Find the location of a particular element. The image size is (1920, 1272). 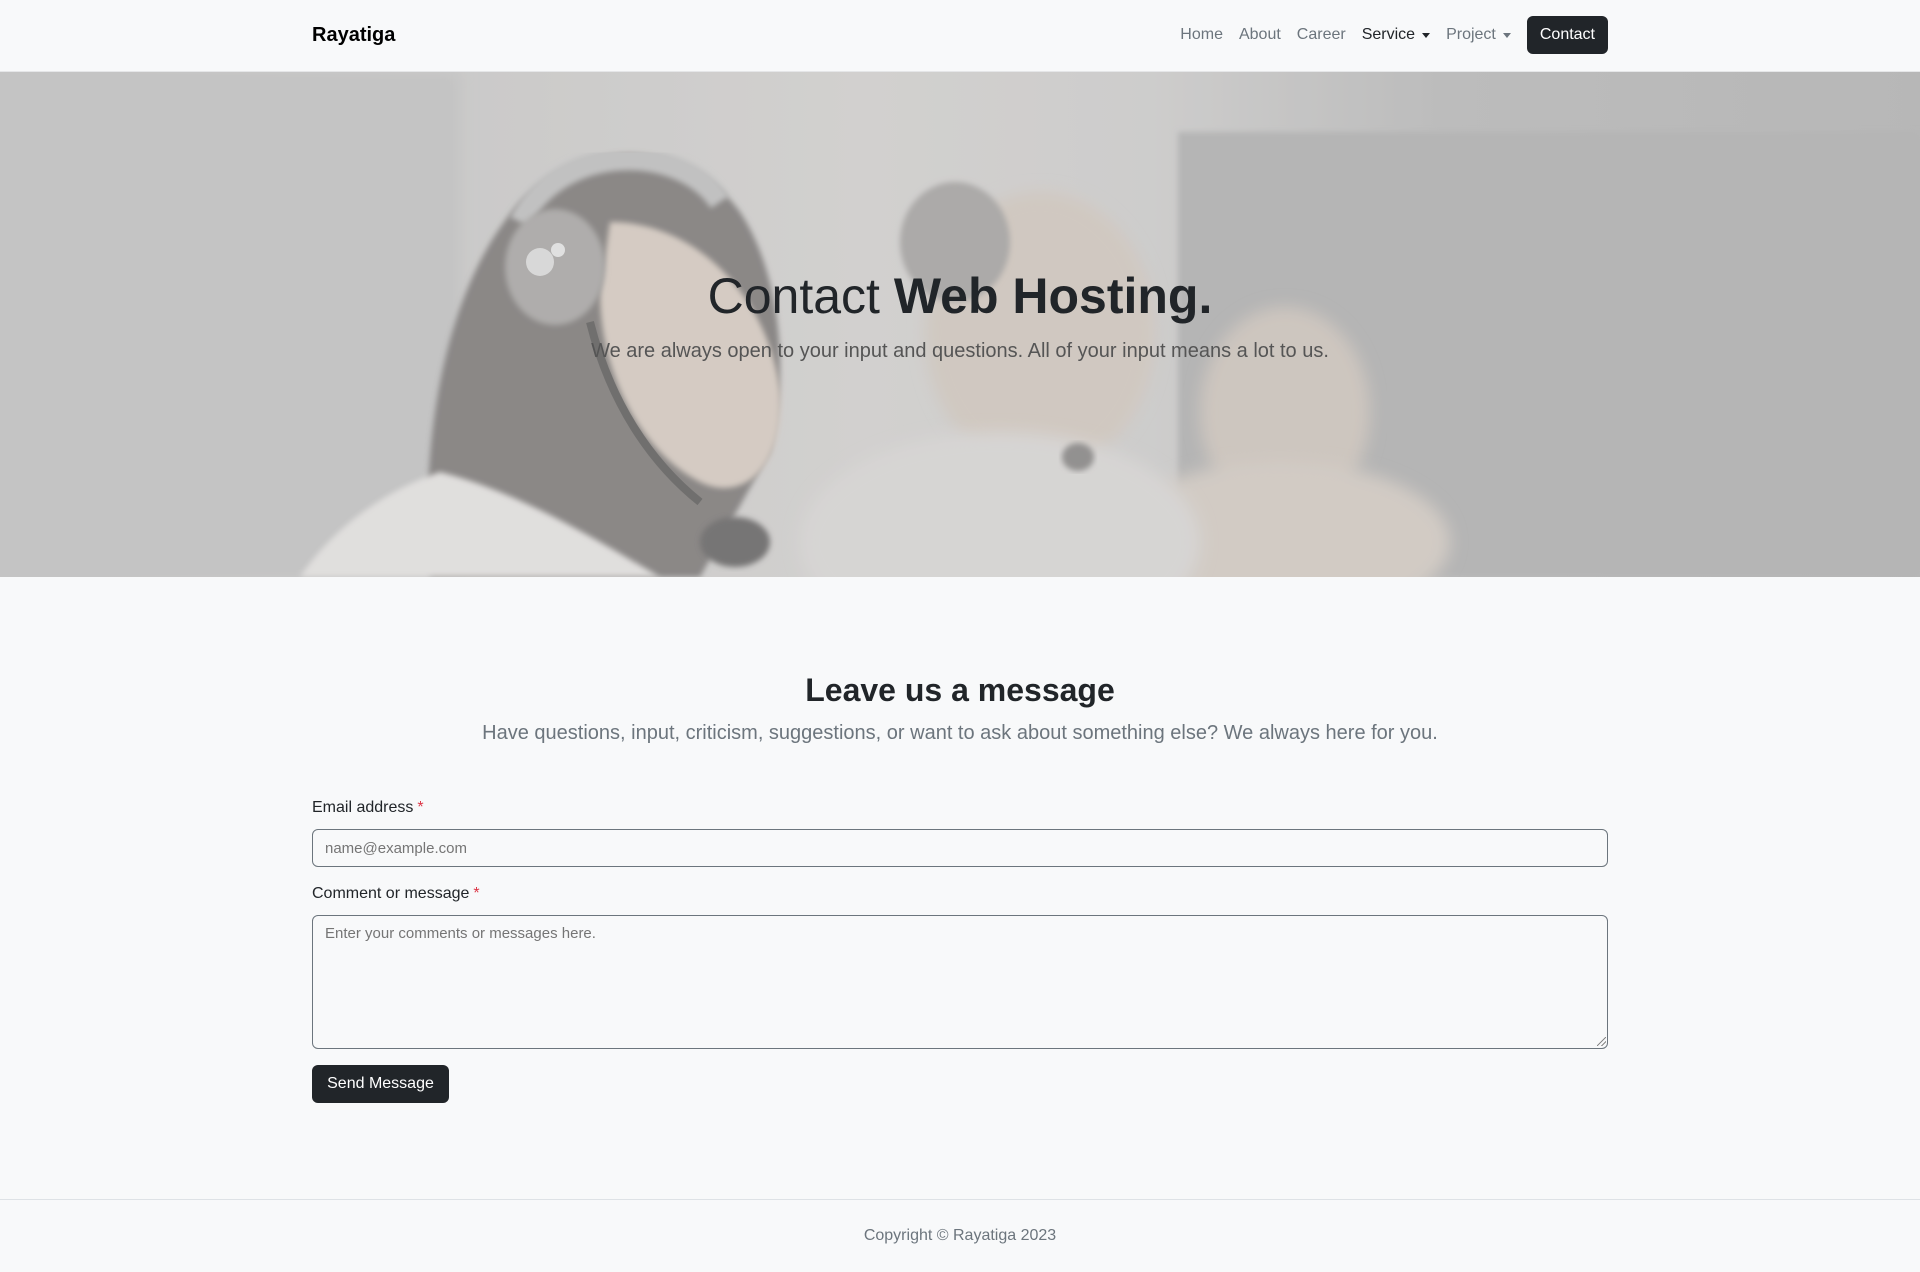

nav-project-dropdown: Project is located at coordinates (1478, 35).